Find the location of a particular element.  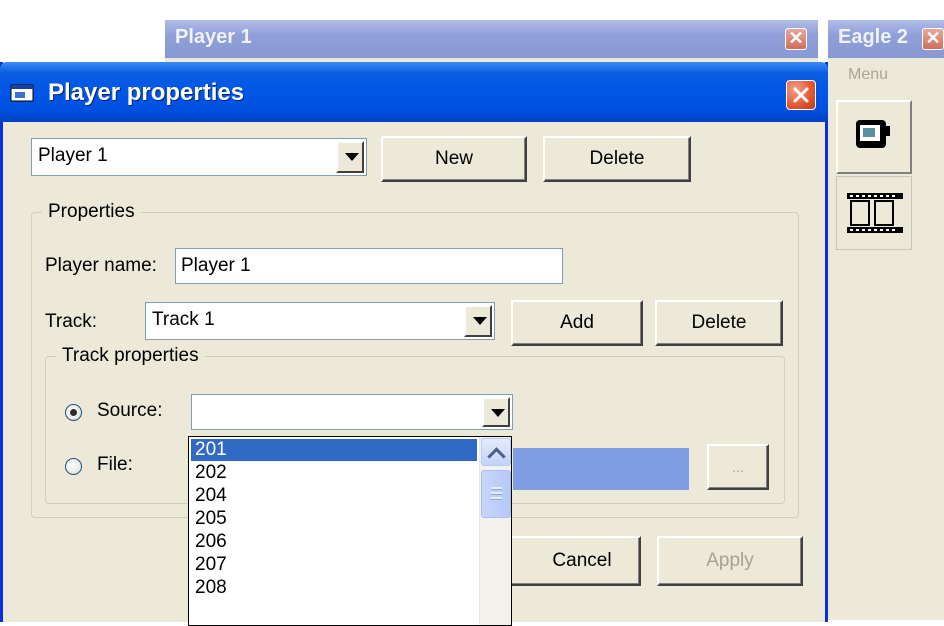

properties-group-legend: Properties is located at coordinates (91, 212).